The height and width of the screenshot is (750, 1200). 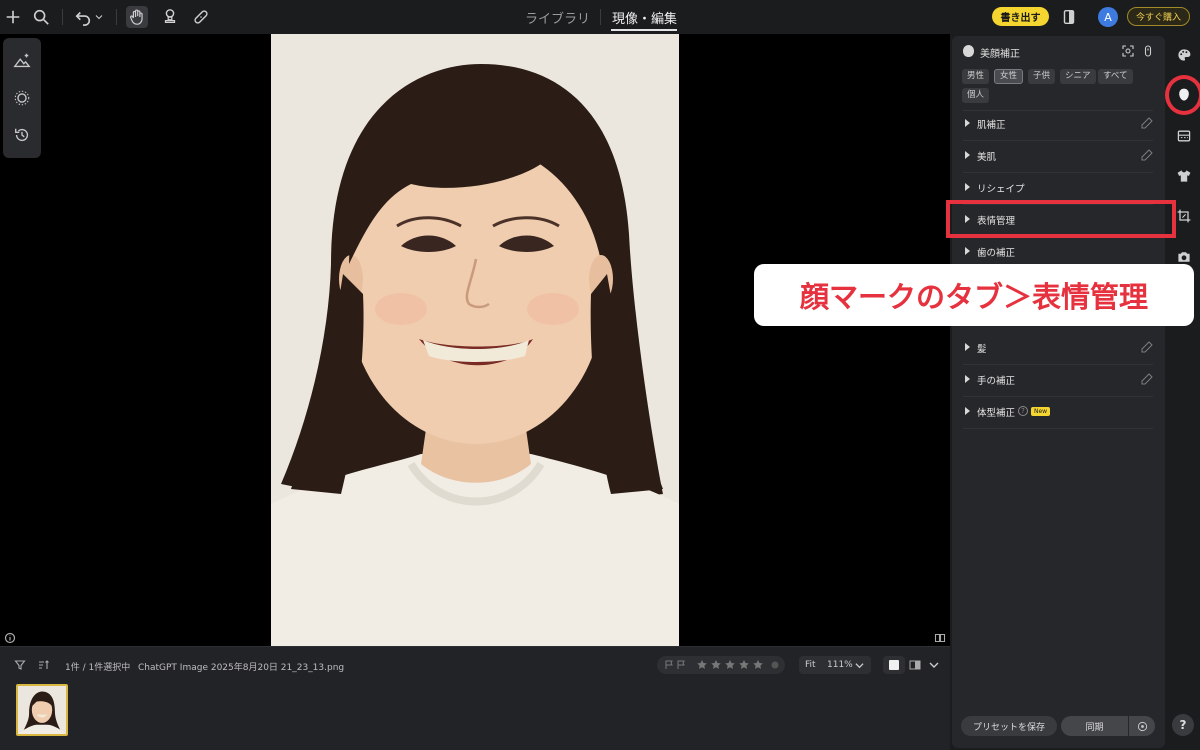 I want to click on light-adjust-icon, so click(x=22, y=98).